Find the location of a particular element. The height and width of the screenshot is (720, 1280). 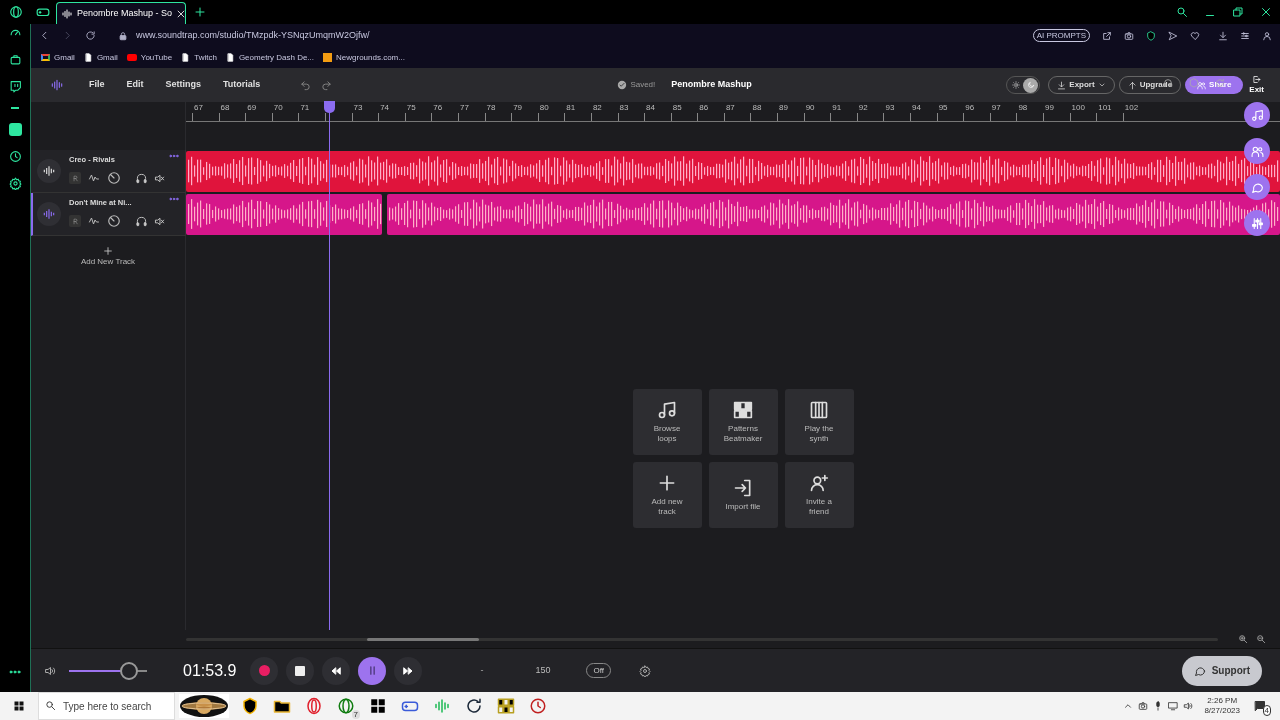

search-field: Type here to search is located at coordinates (106, 706).